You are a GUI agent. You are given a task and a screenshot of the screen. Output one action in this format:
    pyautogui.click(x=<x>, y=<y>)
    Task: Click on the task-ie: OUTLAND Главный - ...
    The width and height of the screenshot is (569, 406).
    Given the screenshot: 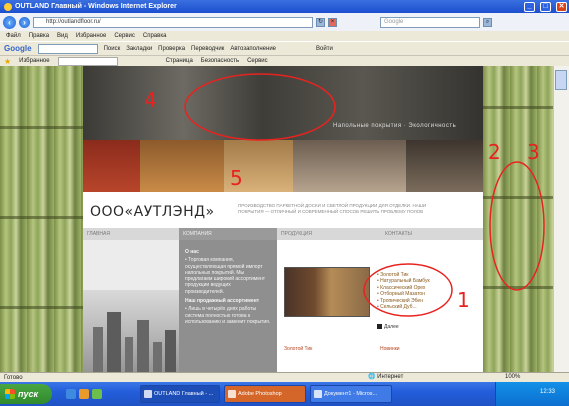 What is the action you would take?
    pyautogui.click(x=180, y=394)
    